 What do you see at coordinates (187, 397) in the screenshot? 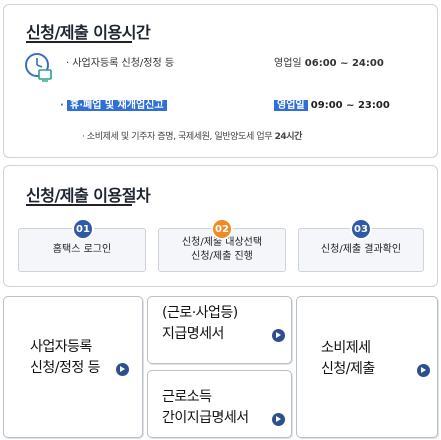
I see `earned-income-line1: 근로소득` at bounding box center [187, 397].